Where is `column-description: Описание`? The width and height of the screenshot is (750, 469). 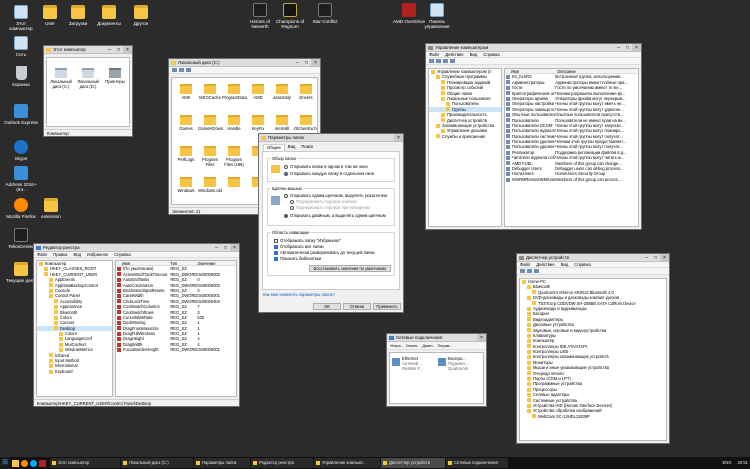 column-description: Описание is located at coordinates (597, 71).